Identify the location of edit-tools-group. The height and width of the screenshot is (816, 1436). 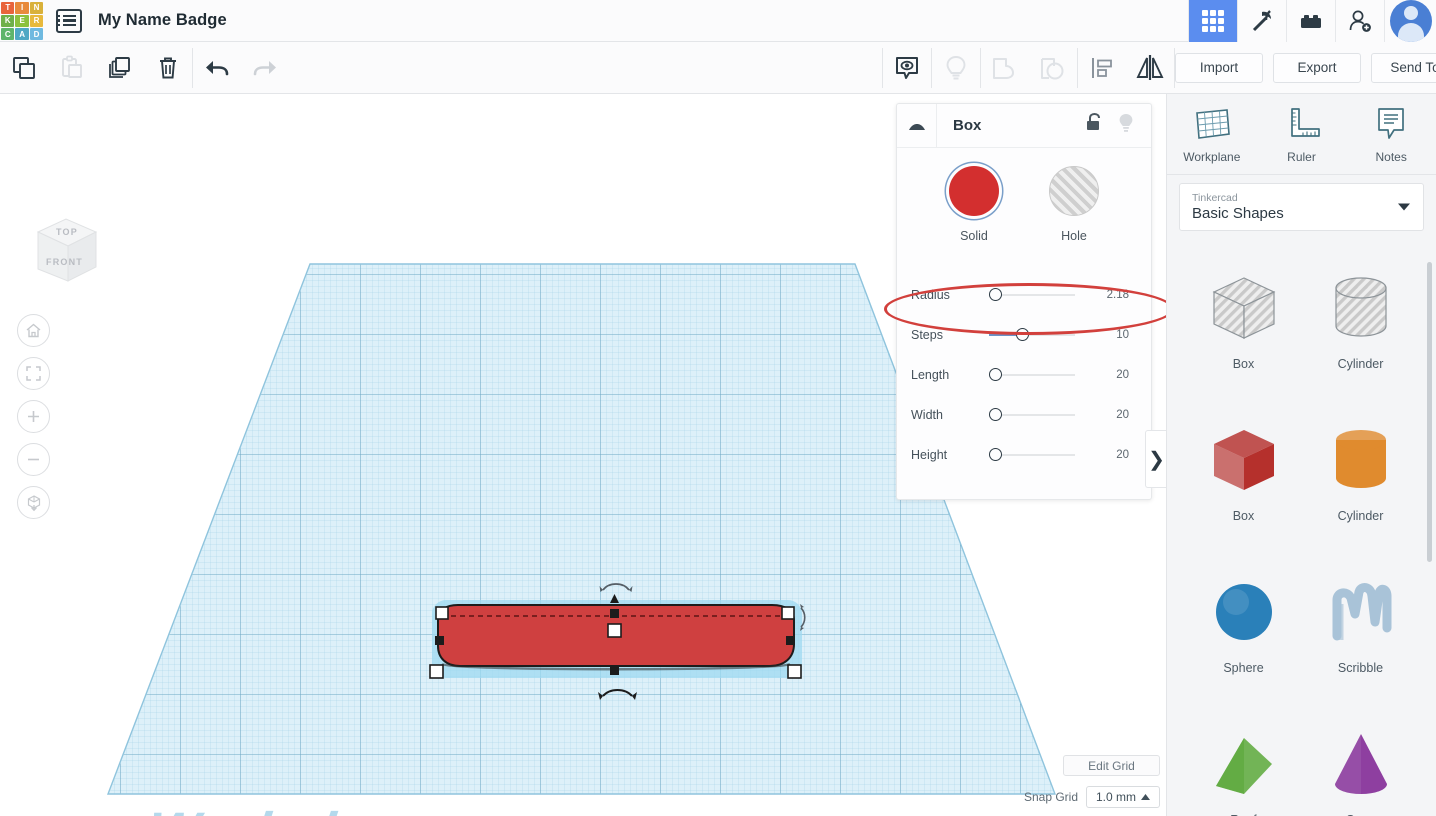
(144, 68).